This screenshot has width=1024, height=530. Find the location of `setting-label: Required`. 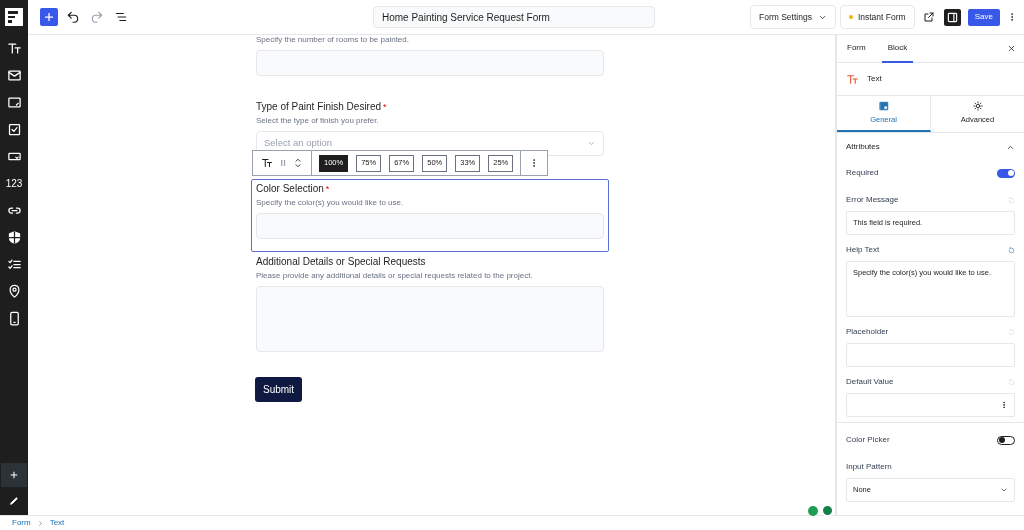

setting-label: Required is located at coordinates (862, 173).